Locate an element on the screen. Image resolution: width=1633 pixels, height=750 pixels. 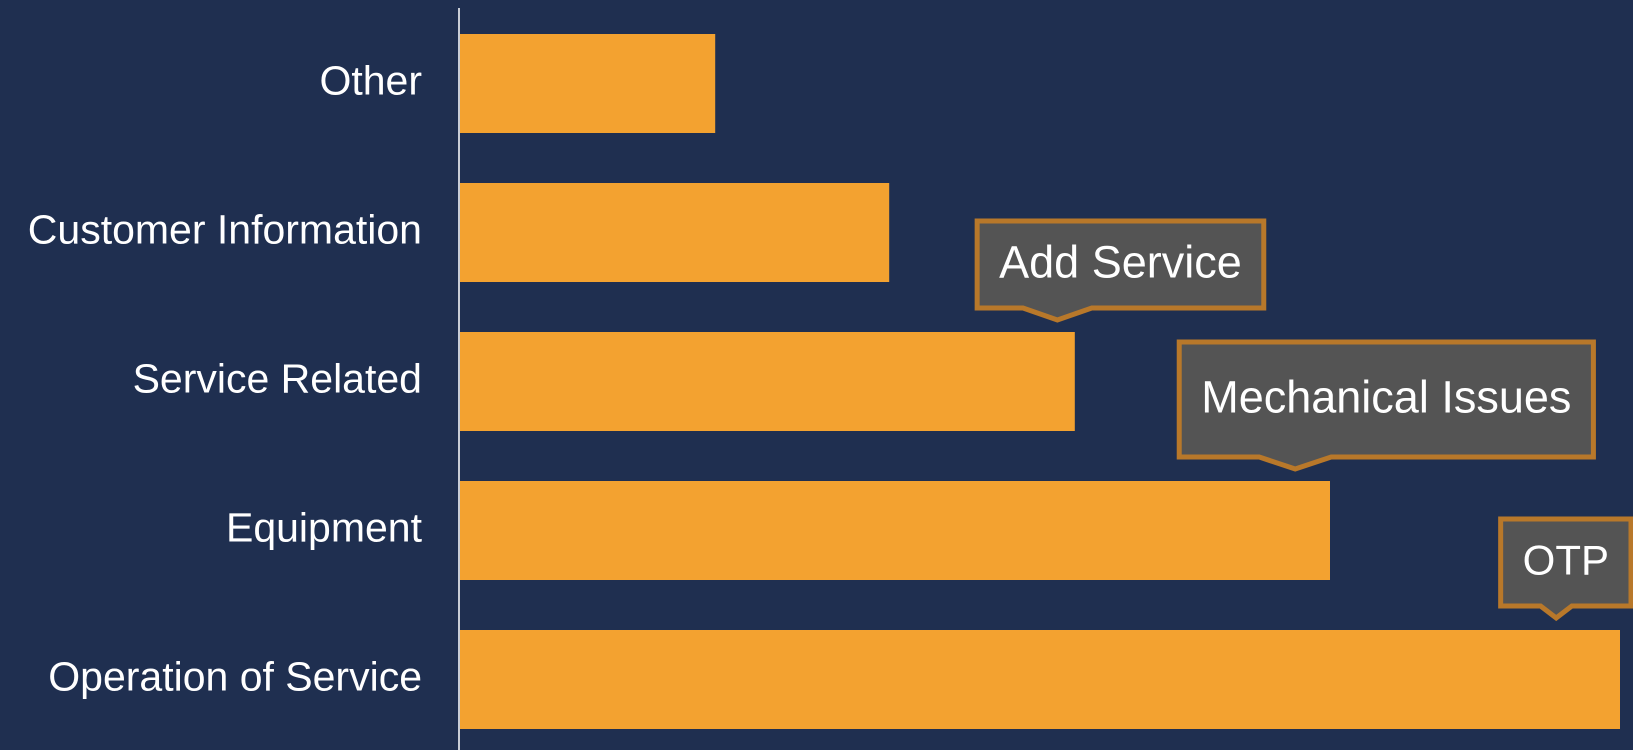
bar-customer-information is located at coordinates (675, 232).